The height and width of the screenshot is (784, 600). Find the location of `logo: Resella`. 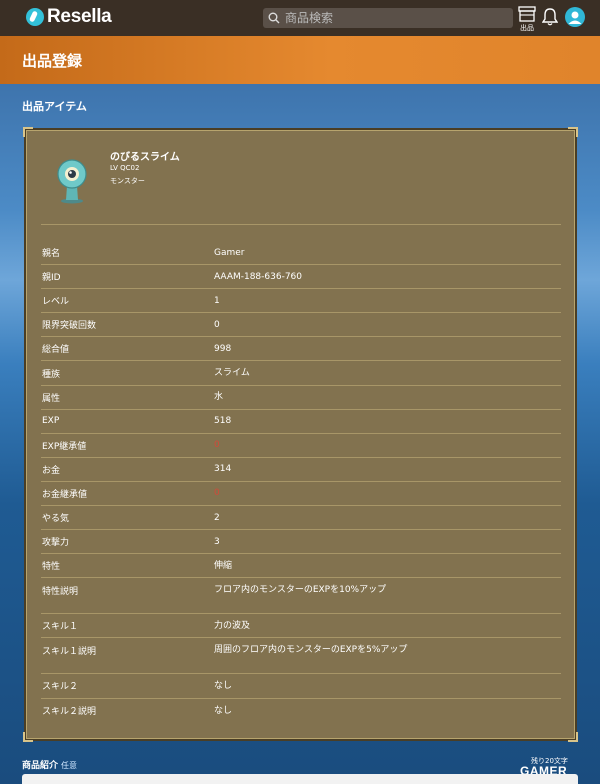

logo: Resella is located at coordinates (69, 17).